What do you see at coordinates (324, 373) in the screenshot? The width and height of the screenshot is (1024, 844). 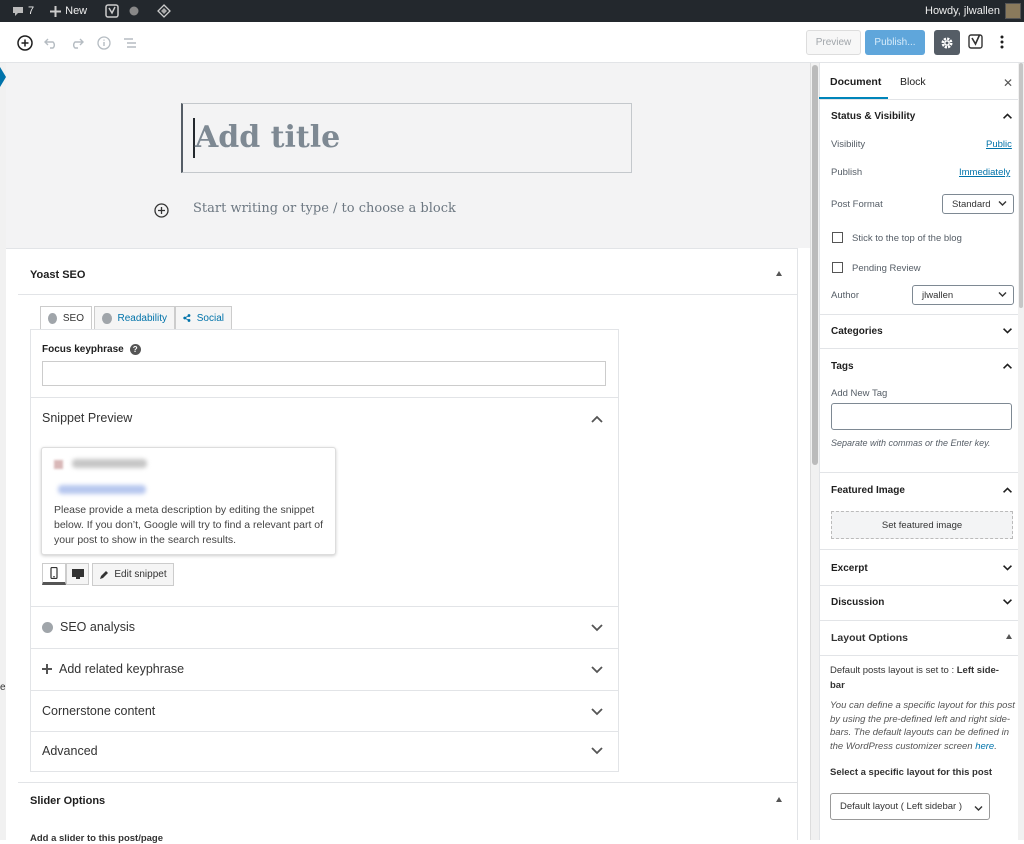 I see `focus-keyphrase-input` at bounding box center [324, 373].